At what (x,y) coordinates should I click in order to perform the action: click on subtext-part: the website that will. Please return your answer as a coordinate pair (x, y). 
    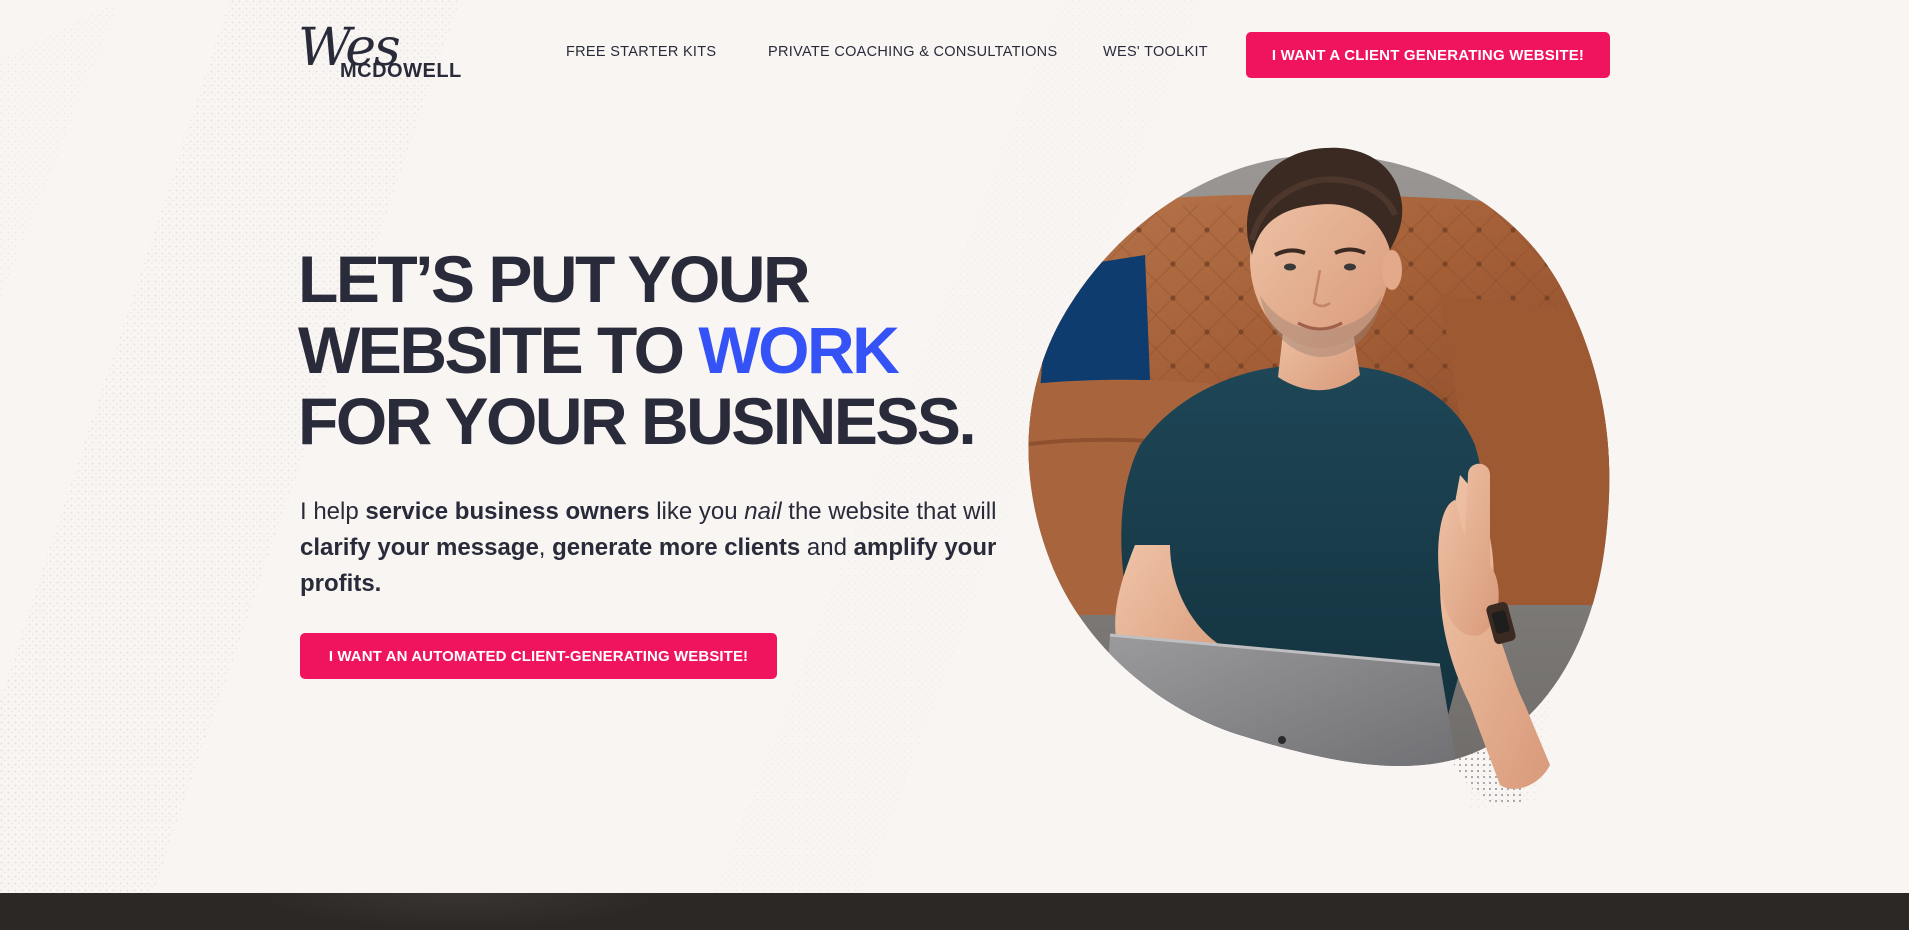
    Looking at the image, I should click on (889, 511).